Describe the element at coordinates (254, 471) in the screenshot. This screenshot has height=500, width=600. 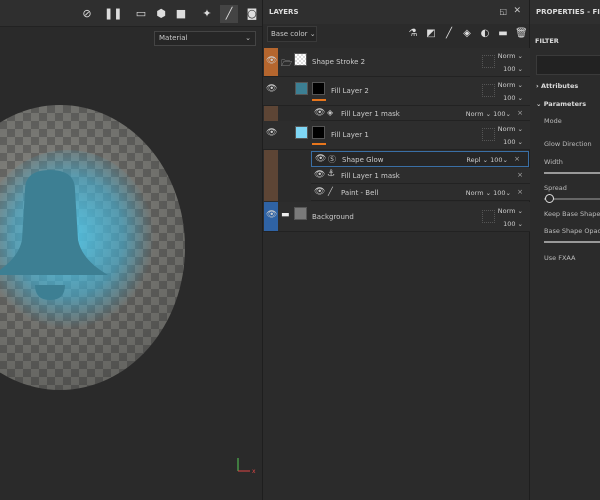
I see `svg-text: x` at that location.